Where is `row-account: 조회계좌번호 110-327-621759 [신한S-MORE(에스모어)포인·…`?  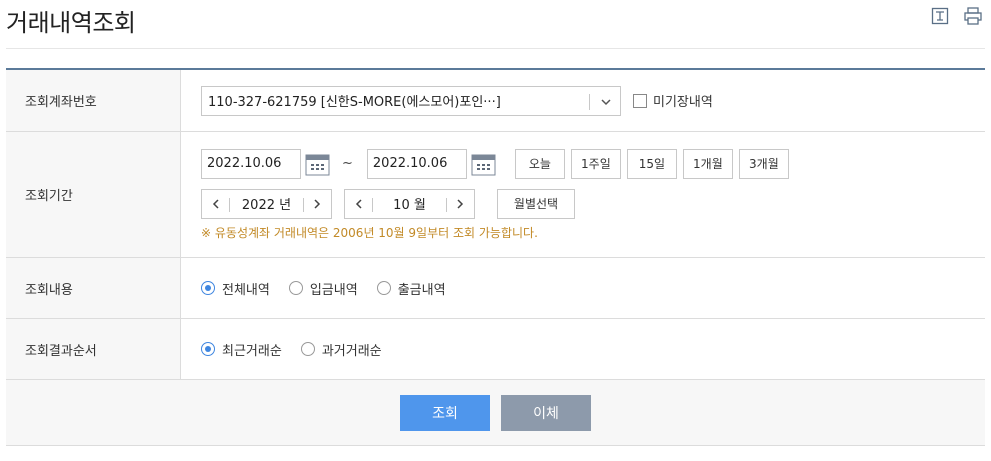
row-account: 조회계좌번호 110-327-621759 [신한S-MORE(에스모어)포인·… is located at coordinates (495, 101).